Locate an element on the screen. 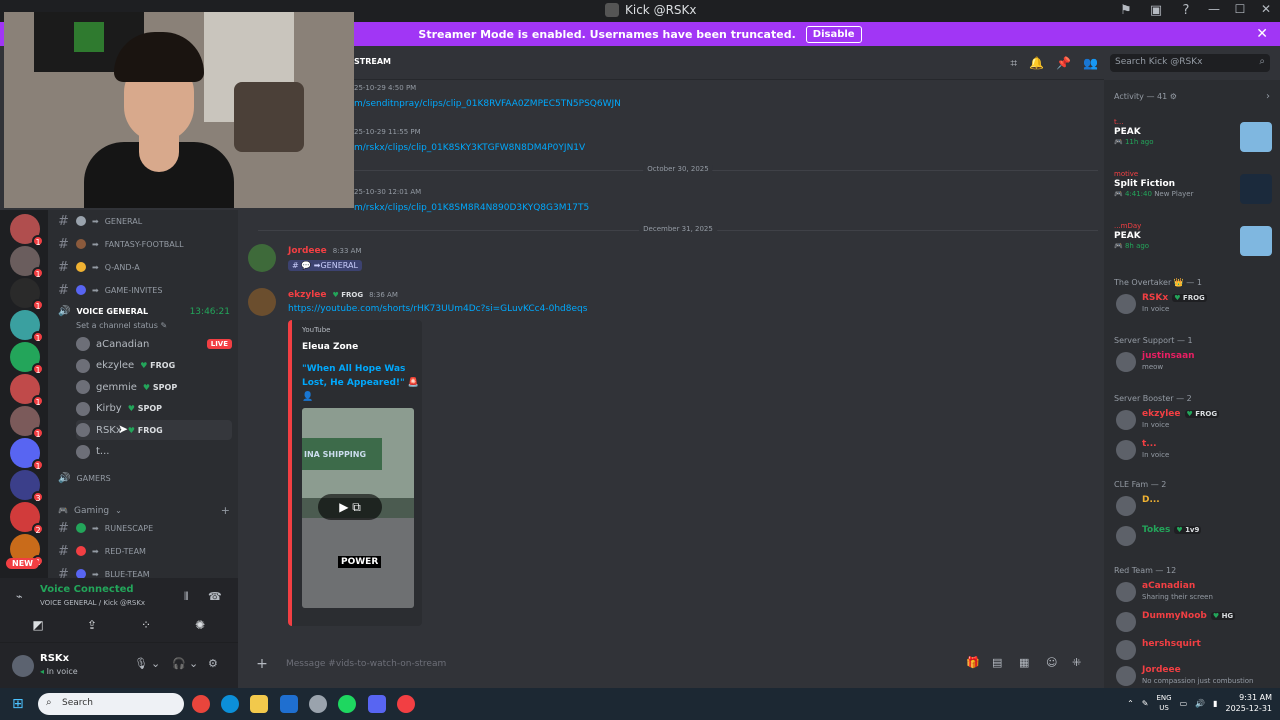 The height and width of the screenshot is (720, 1280). settings-gear-icon: ⚙ is located at coordinates (213, 663).